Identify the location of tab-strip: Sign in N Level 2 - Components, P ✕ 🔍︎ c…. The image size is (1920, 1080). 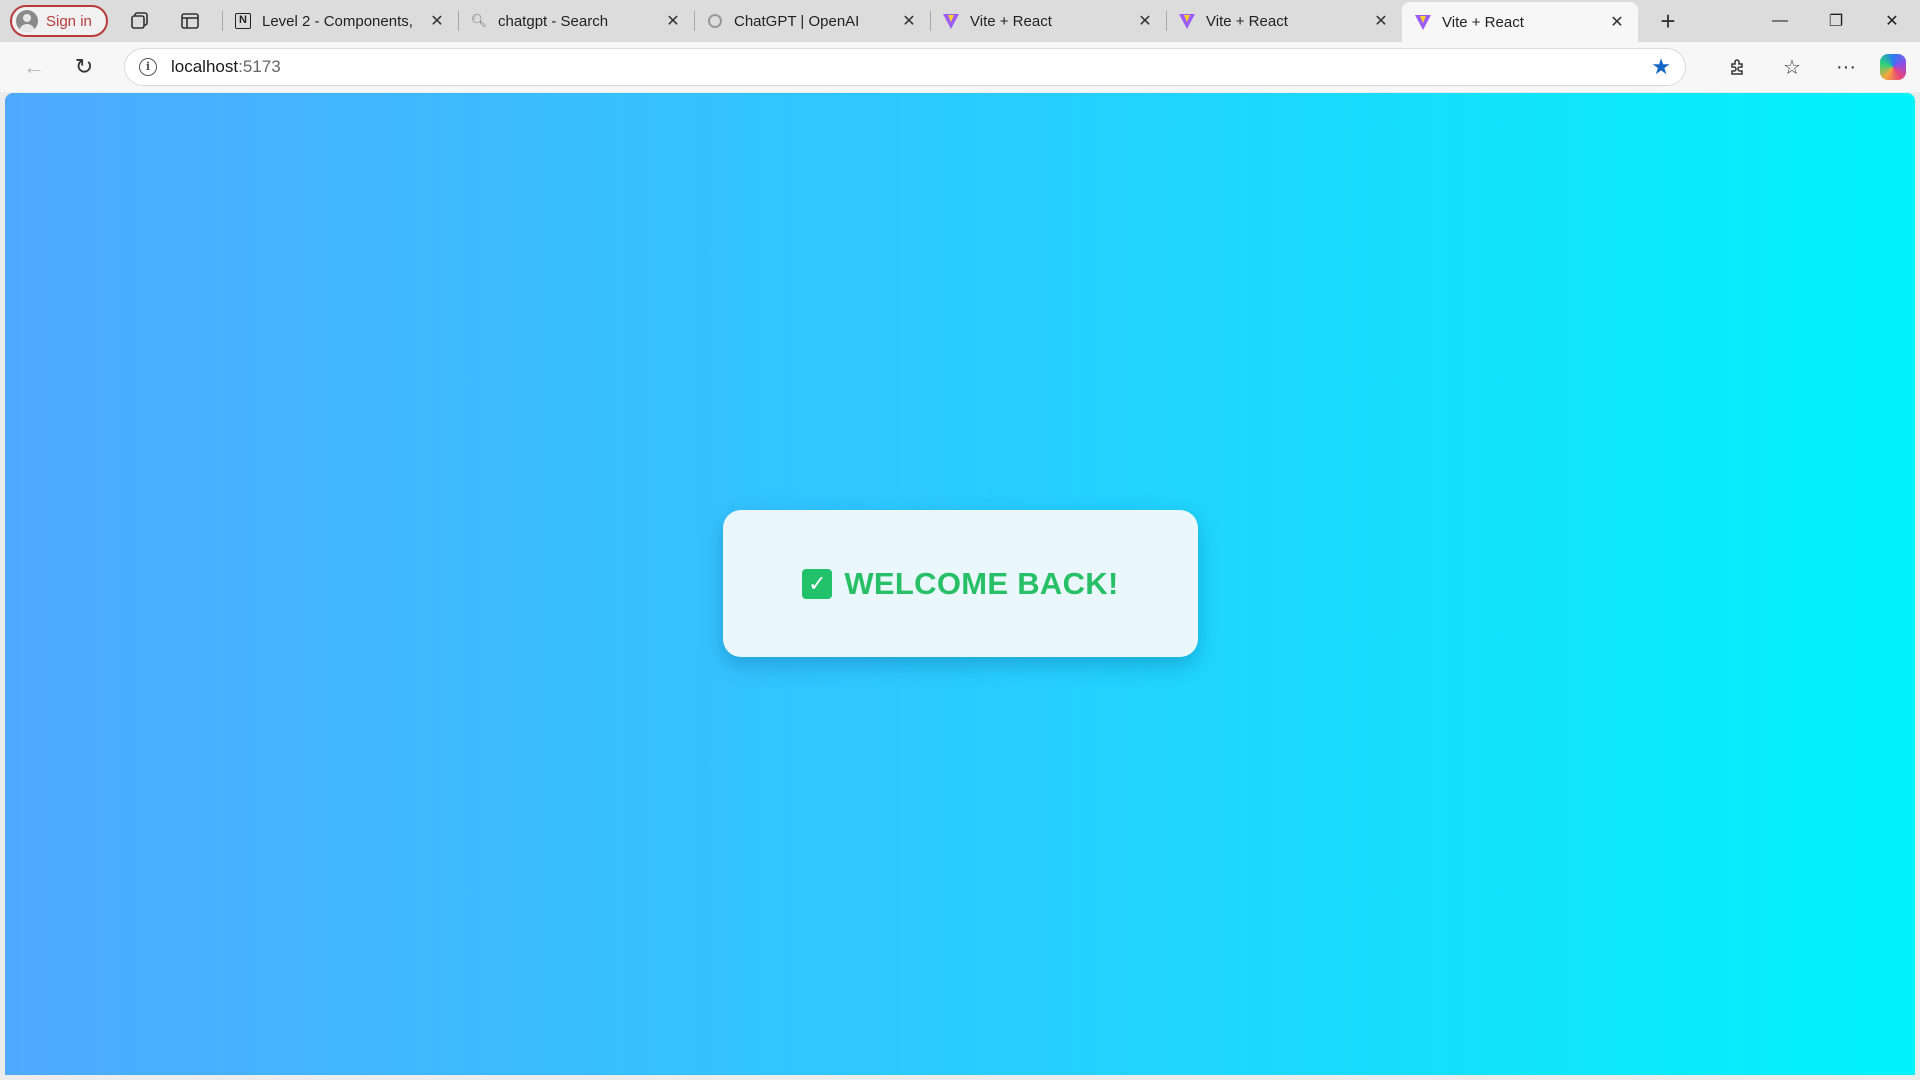
(960, 21).